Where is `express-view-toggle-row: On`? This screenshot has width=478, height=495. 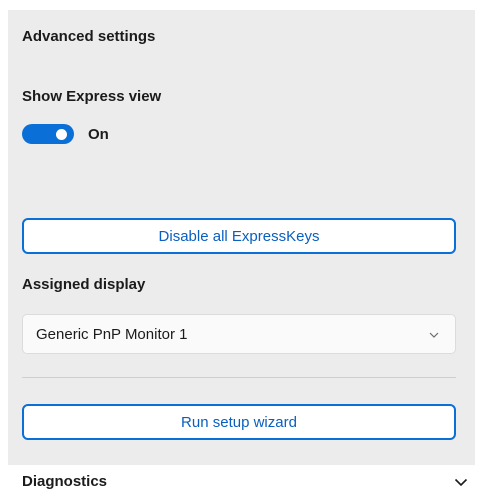
express-view-toggle-row: On is located at coordinates (65, 134).